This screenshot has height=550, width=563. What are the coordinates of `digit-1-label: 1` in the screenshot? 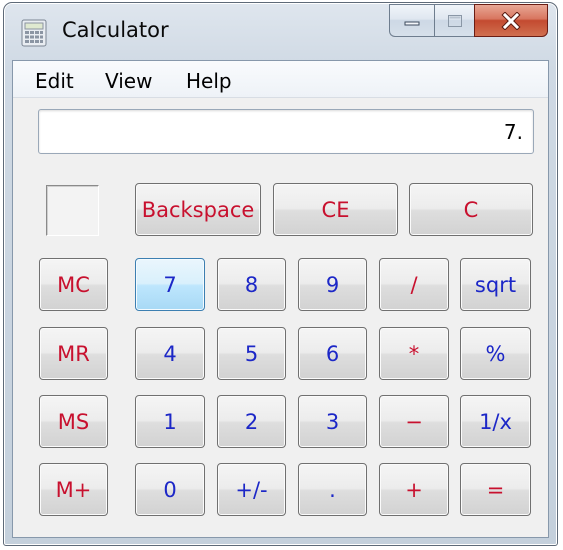 It's located at (170, 421).